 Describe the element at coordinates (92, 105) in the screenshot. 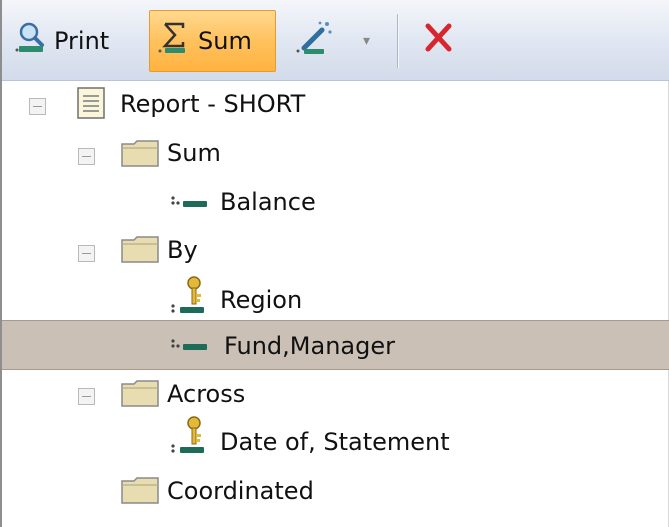

I see `report-document-icon` at that location.